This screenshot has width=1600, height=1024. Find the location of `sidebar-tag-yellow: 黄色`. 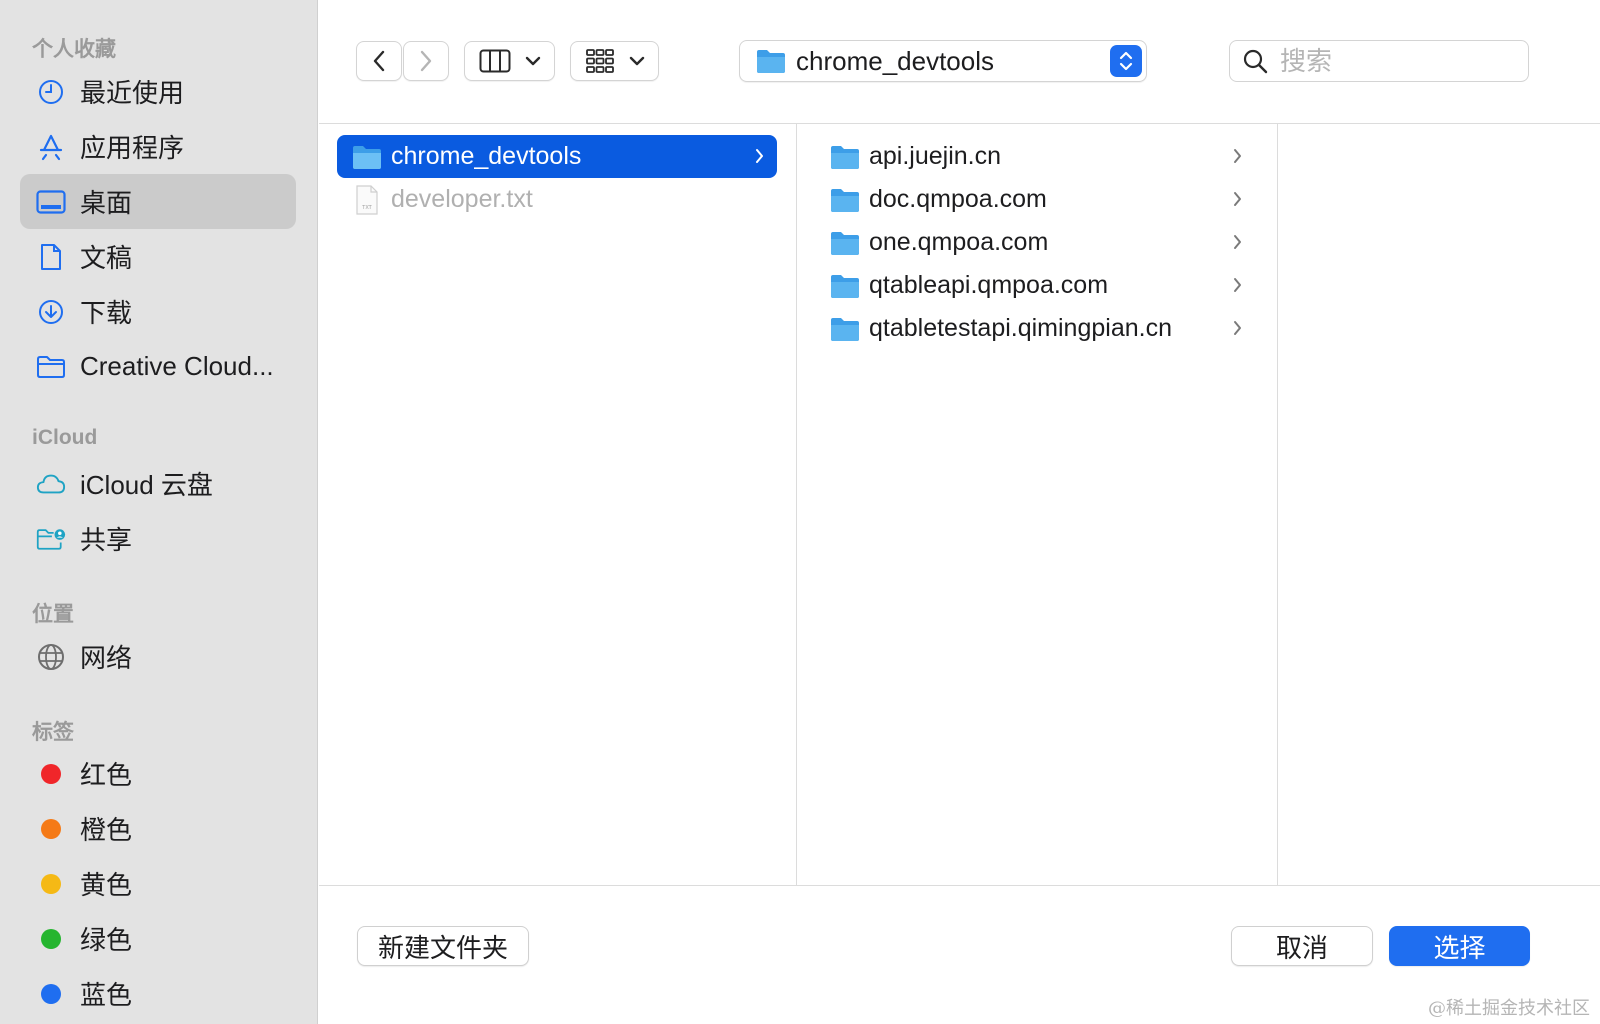

sidebar-tag-yellow: 黄色 is located at coordinates (158, 883).